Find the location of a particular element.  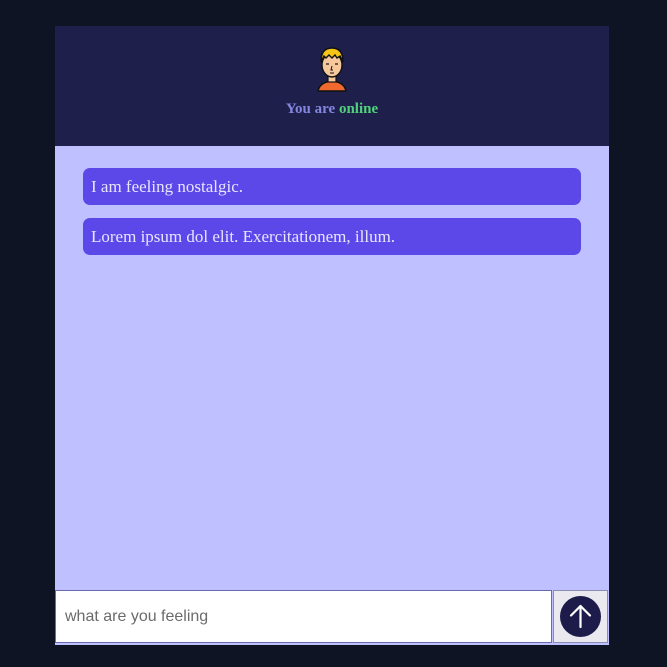

online-status: You are online is located at coordinates (332, 109).